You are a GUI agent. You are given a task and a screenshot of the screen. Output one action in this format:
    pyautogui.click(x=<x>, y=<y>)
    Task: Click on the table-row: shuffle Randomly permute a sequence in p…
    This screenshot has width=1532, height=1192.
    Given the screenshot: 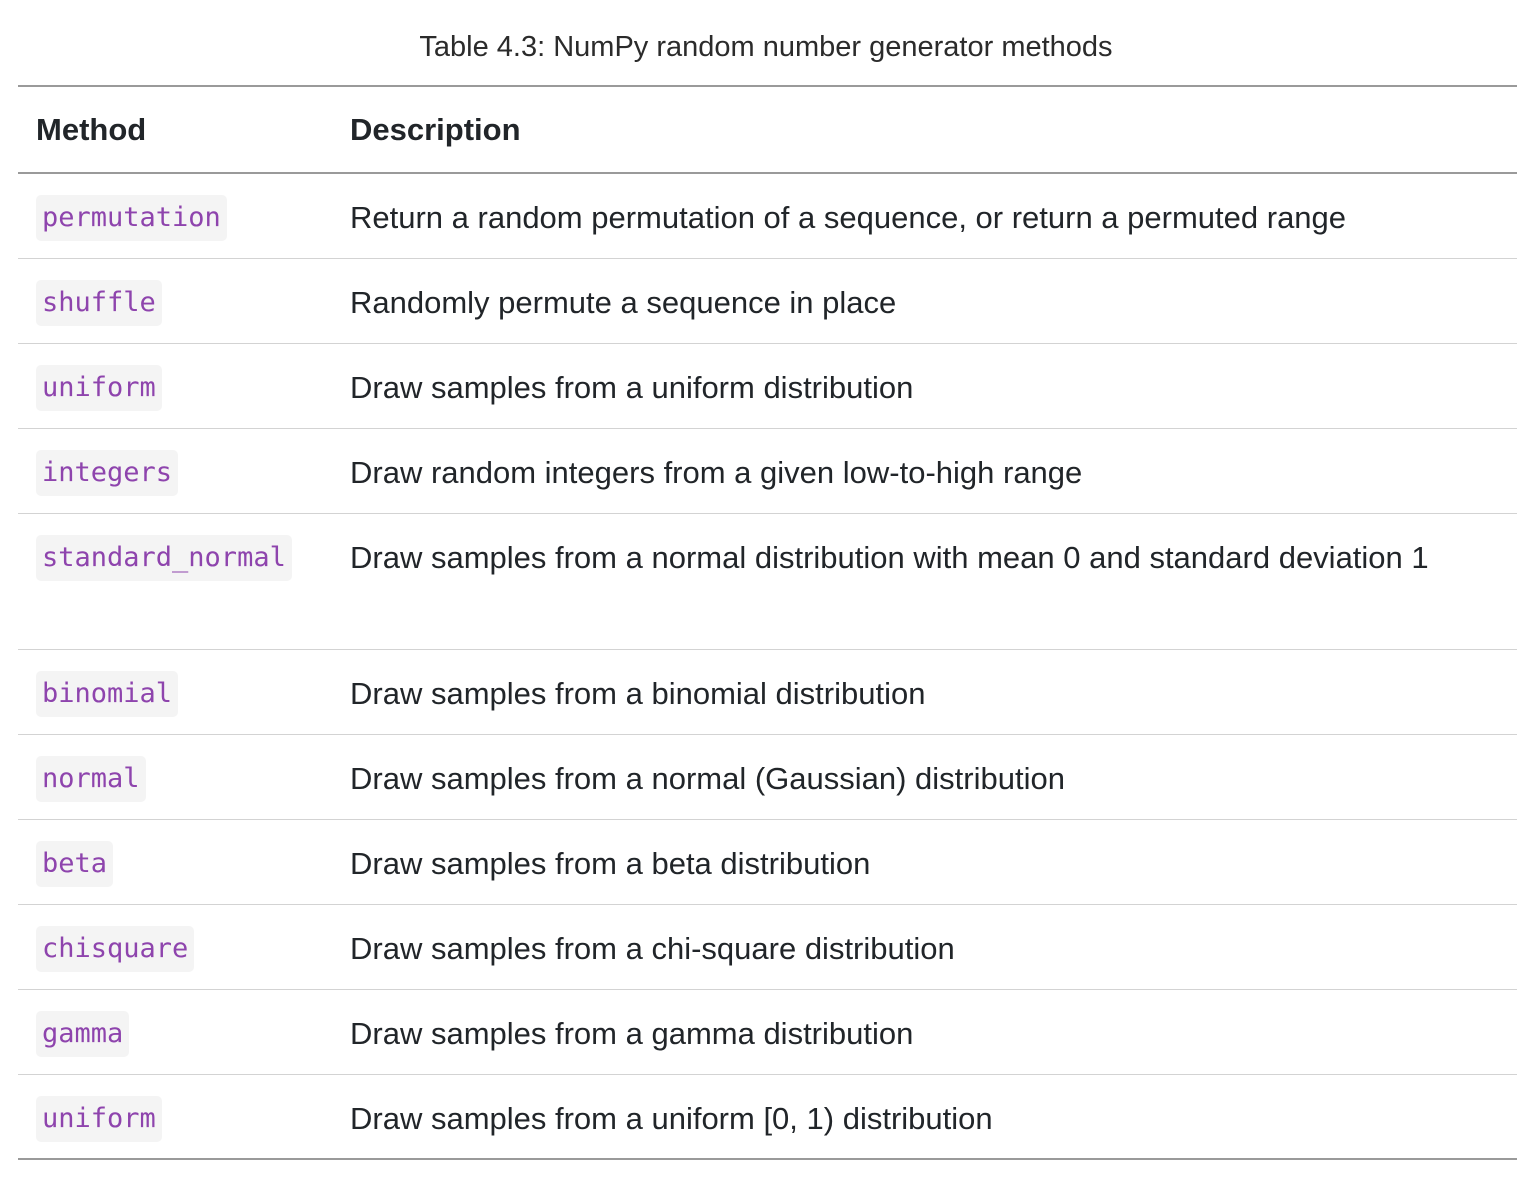 What is the action you would take?
    pyautogui.click(x=767, y=301)
    